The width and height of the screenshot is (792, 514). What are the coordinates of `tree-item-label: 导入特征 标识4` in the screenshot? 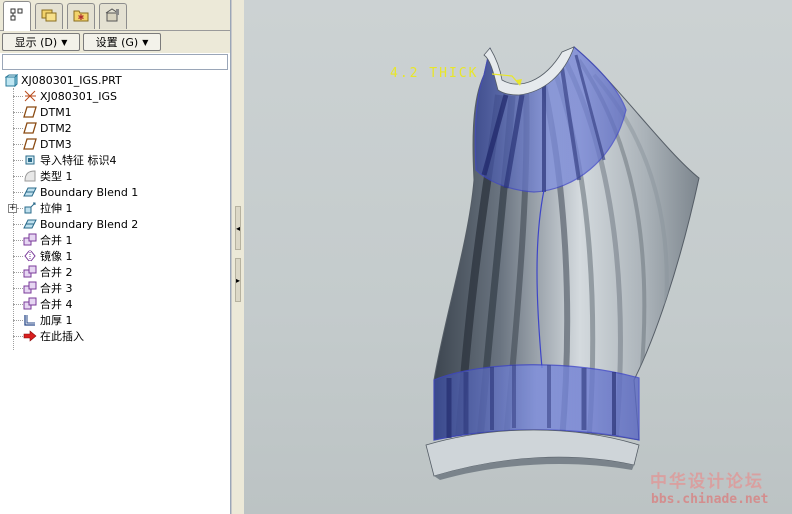 It's located at (78, 160).